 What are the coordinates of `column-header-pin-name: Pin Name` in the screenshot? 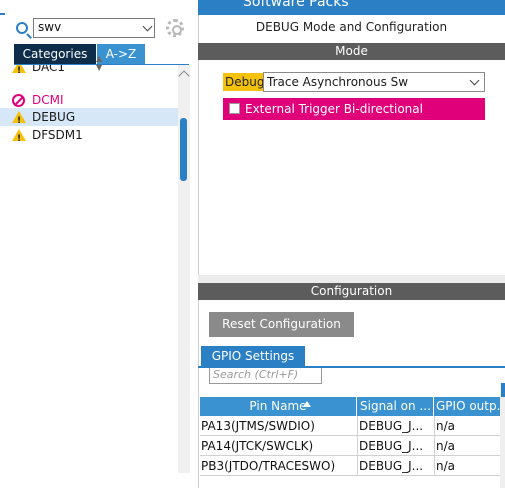 It's located at (278, 406).